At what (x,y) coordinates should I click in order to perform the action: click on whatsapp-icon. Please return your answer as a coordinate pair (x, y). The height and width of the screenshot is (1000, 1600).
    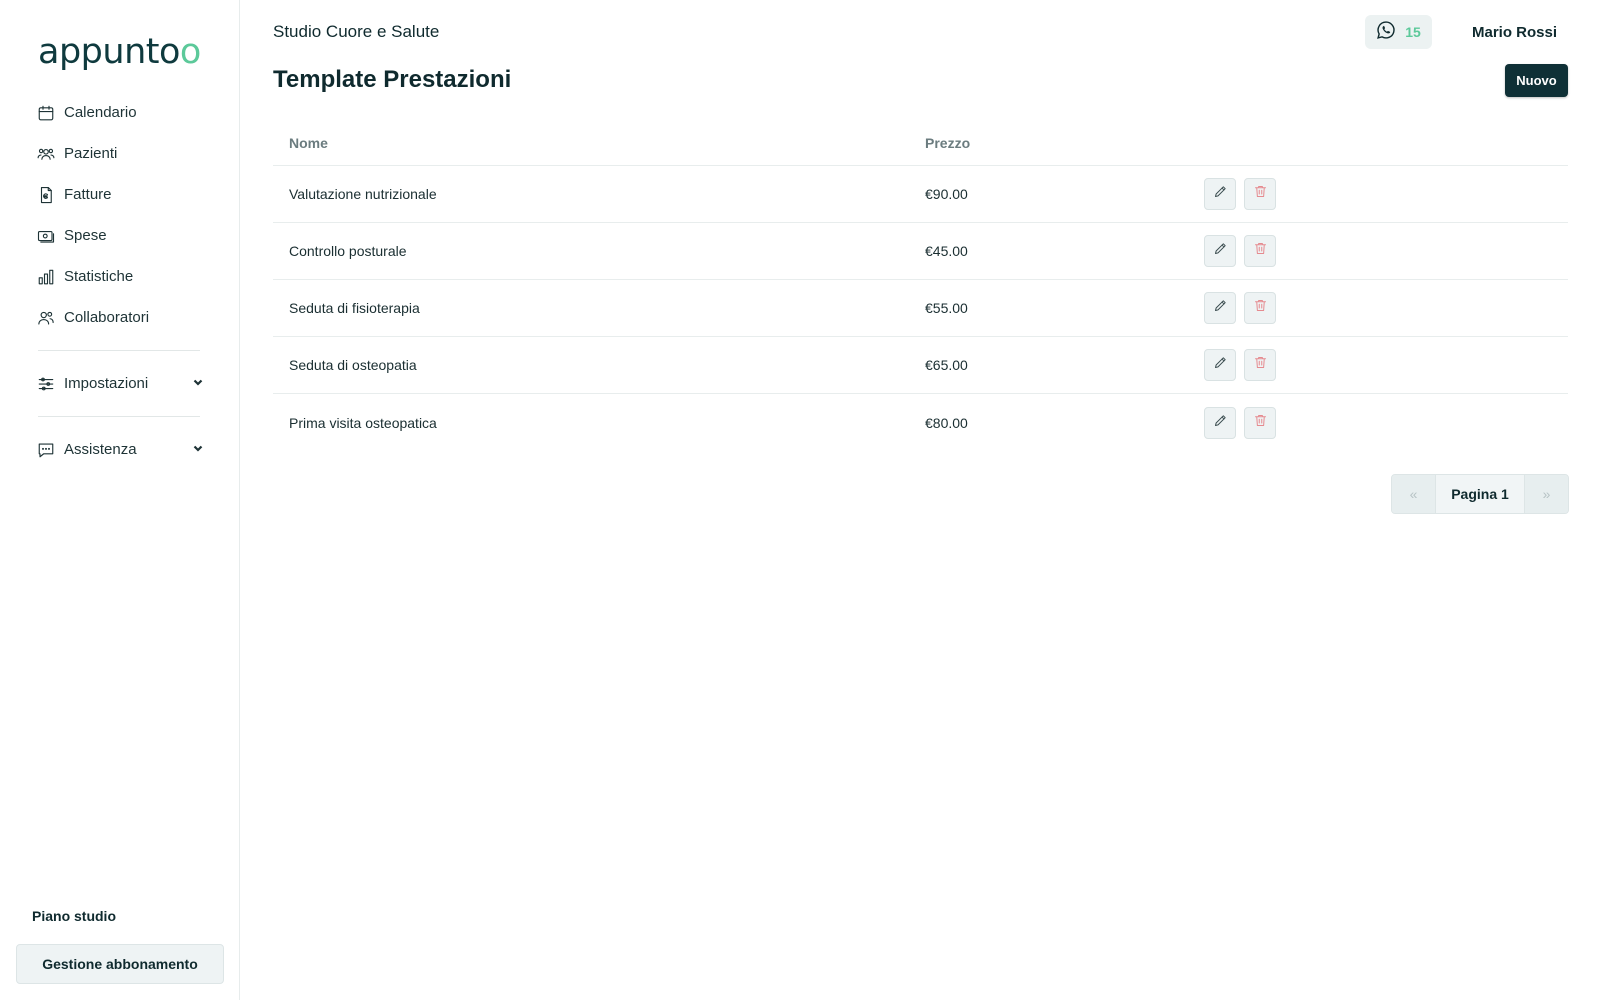
    Looking at the image, I should click on (1386, 32).